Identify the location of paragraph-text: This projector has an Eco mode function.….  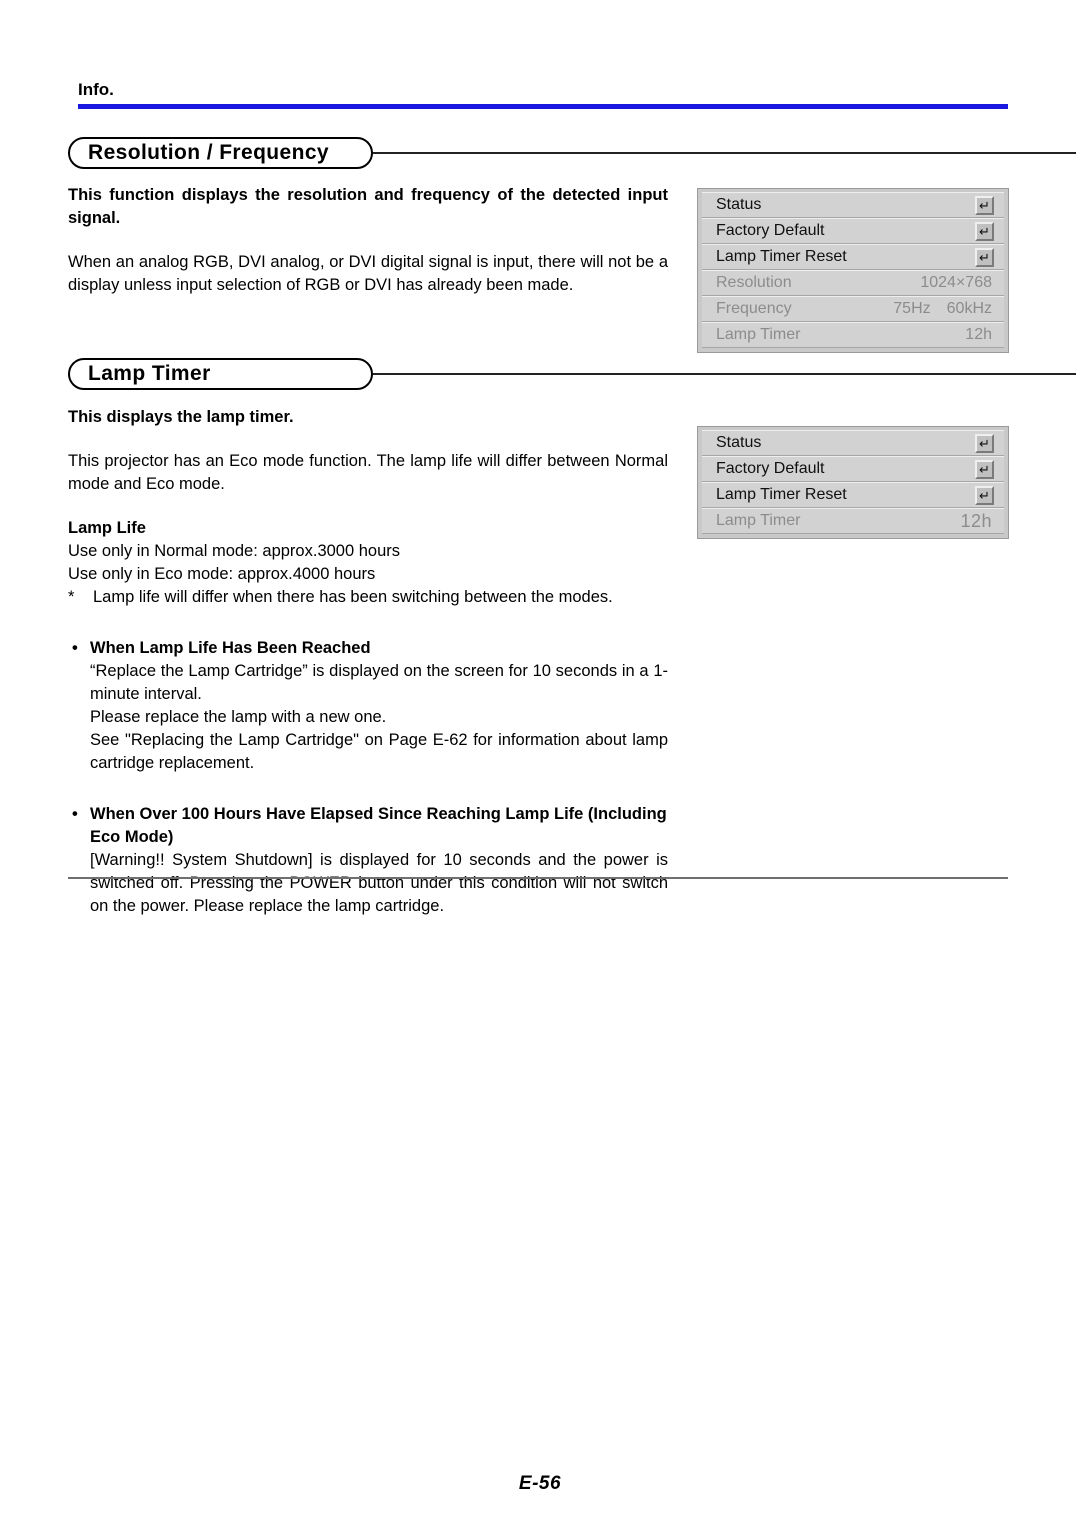
(368, 472).